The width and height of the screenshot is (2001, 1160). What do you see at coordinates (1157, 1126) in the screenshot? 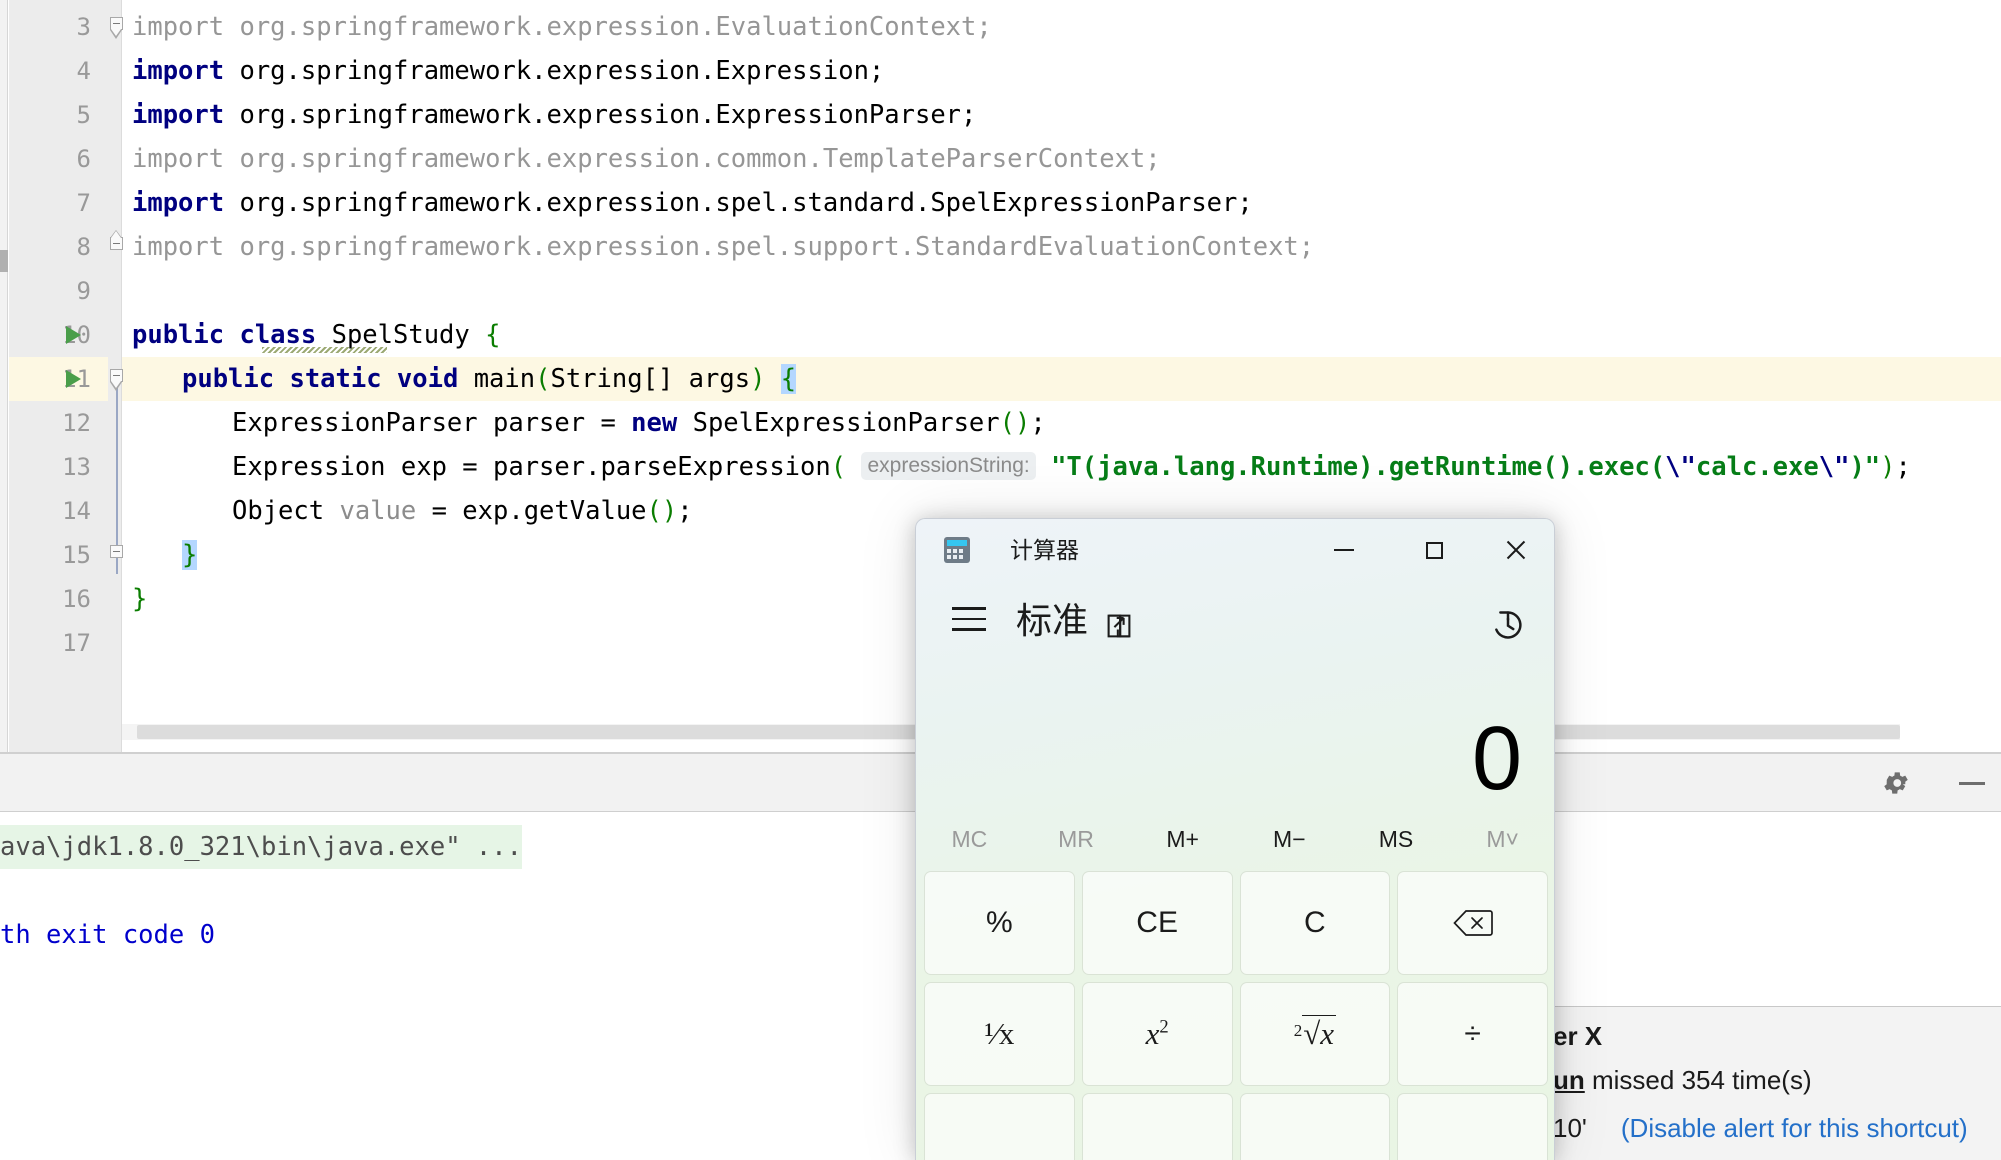
I see `eight-key` at bounding box center [1157, 1126].